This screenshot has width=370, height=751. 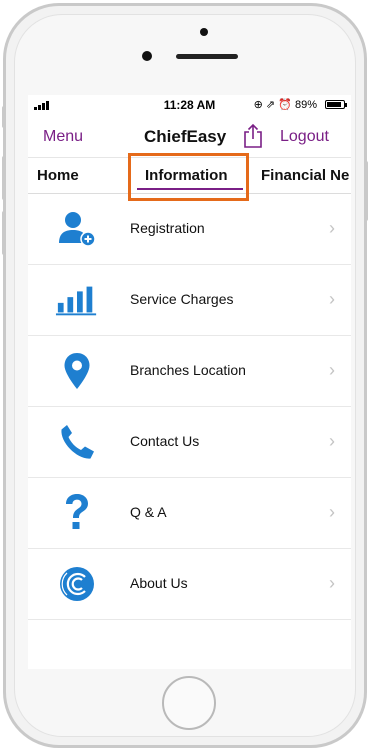 I want to click on list-item-registration: Registration ›, so click(x=189, y=229).